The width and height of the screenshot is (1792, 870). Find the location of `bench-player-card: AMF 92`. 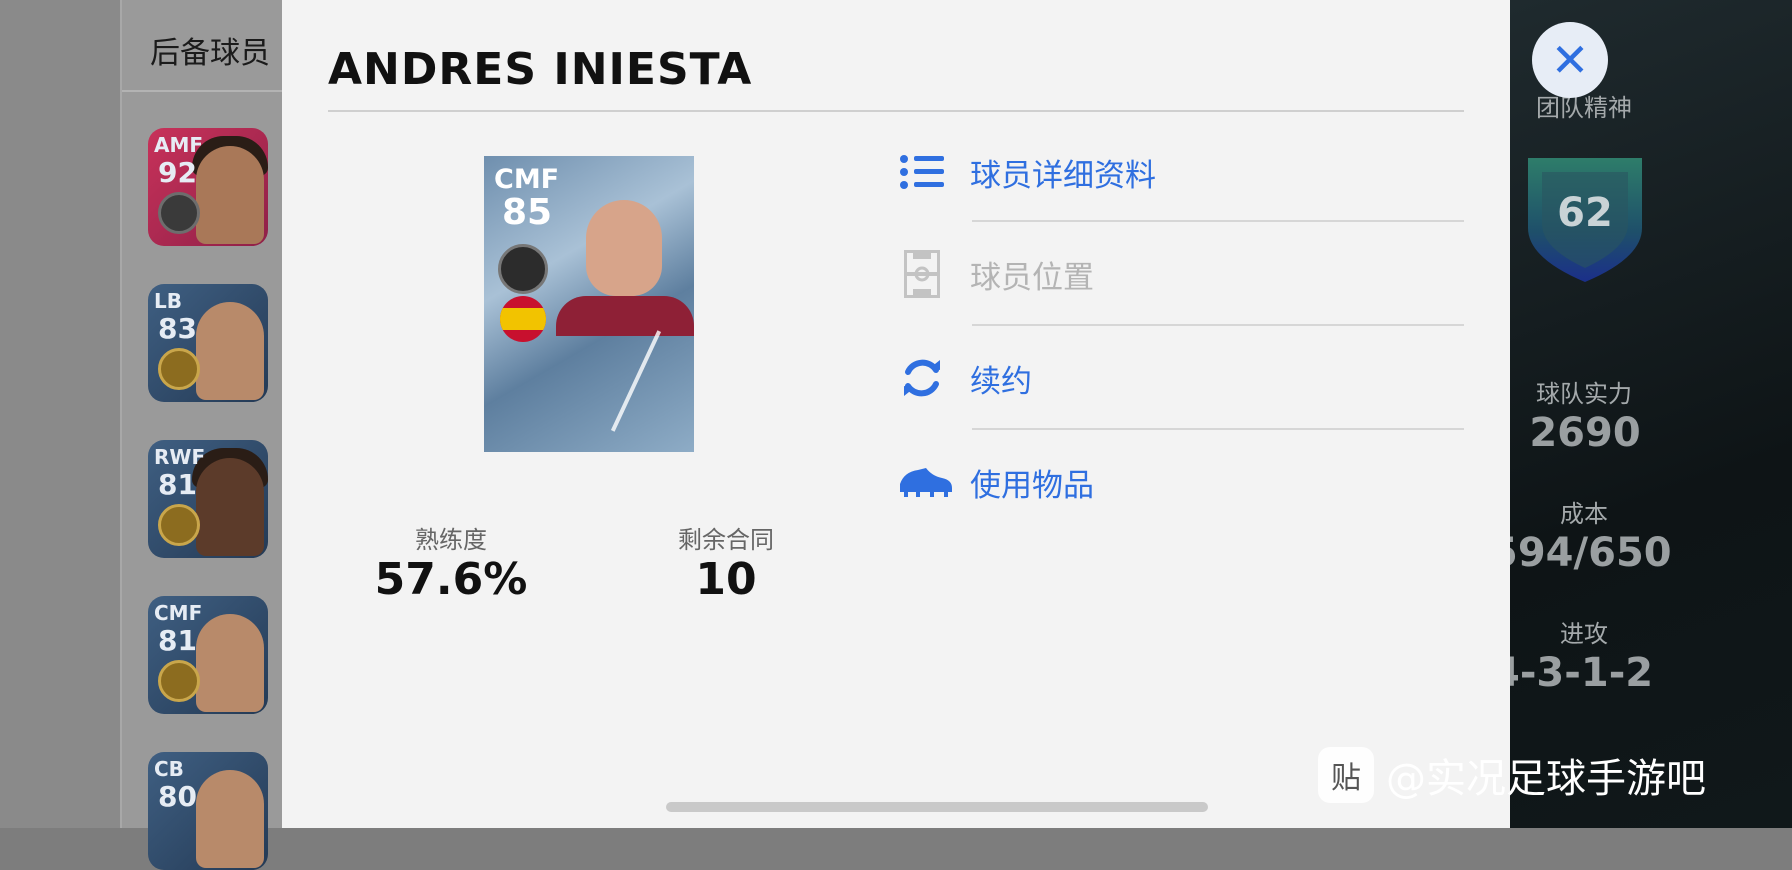

bench-player-card: AMF 92 is located at coordinates (208, 187).